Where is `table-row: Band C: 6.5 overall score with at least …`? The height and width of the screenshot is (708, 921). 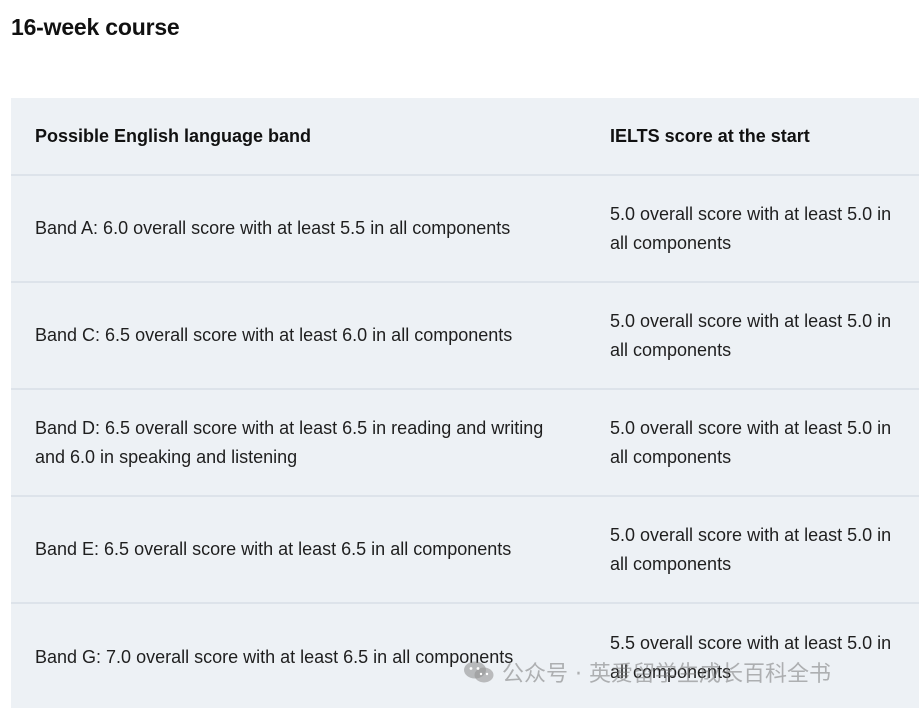 table-row: Band C: 6.5 overall score with at least … is located at coordinates (465, 336).